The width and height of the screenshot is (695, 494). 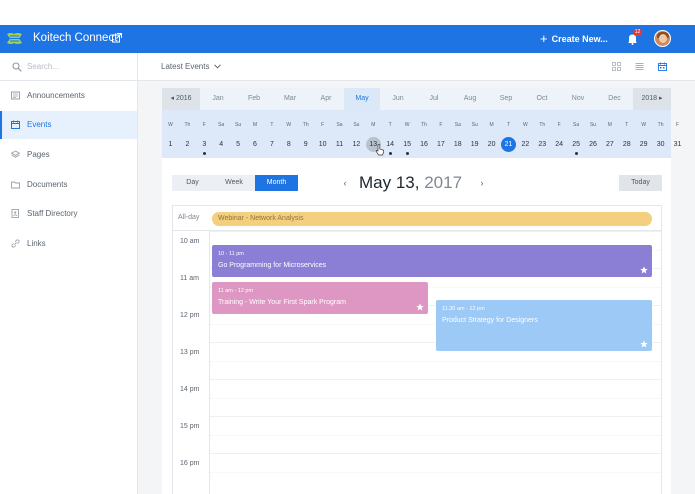 What do you see at coordinates (290, 99) in the screenshot?
I see `month-mar: Mar` at bounding box center [290, 99].